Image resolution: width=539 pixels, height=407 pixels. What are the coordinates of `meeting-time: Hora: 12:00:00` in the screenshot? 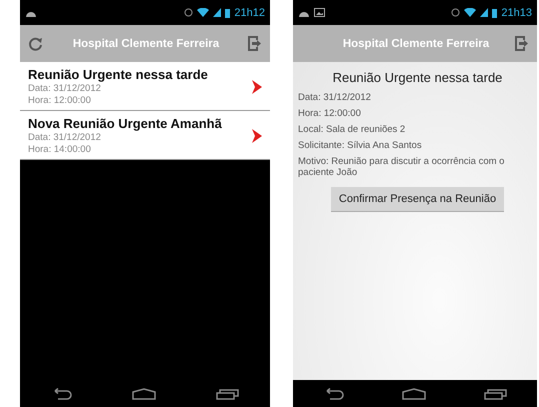 It's located at (60, 100).